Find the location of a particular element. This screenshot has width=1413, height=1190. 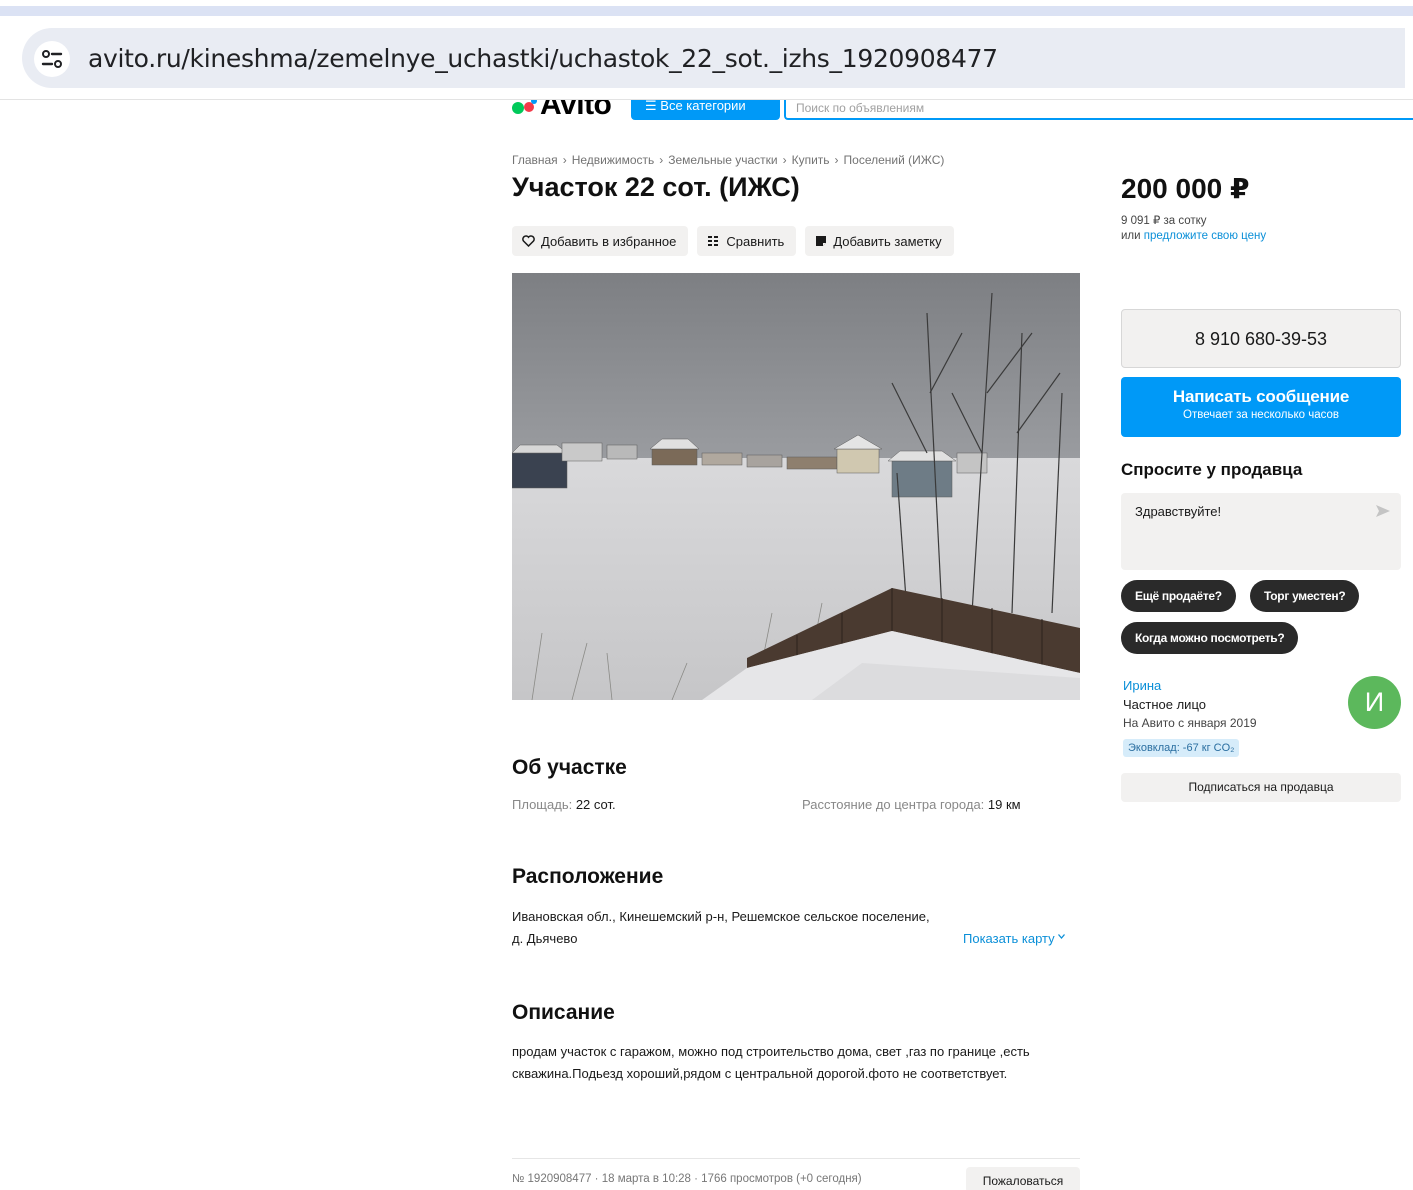

categories-icon: ☰ is located at coordinates (653, 106).